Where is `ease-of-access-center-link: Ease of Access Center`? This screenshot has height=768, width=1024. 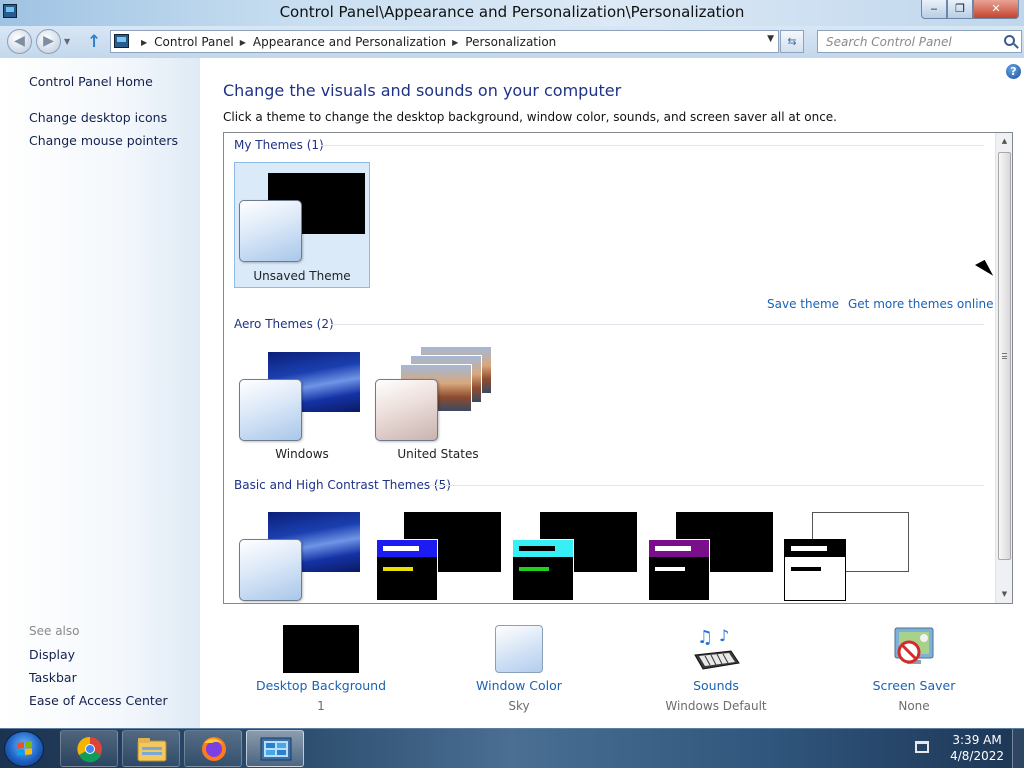 ease-of-access-center-link: Ease of Access Center is located at coordinates (98, 700).